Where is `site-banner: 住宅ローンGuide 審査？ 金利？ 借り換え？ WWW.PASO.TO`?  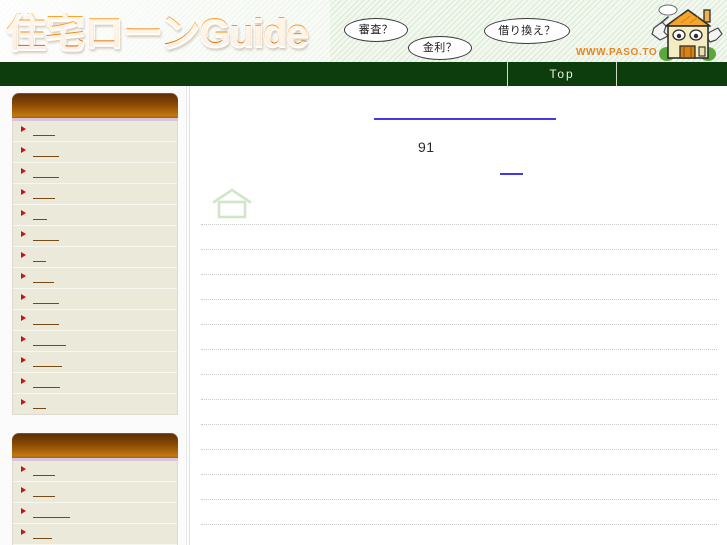
site-banner: 住宅ローンGuide 審査？ 金利？ 借り換え？ WWW.PASO.TO is located at coordinates (363, 31).